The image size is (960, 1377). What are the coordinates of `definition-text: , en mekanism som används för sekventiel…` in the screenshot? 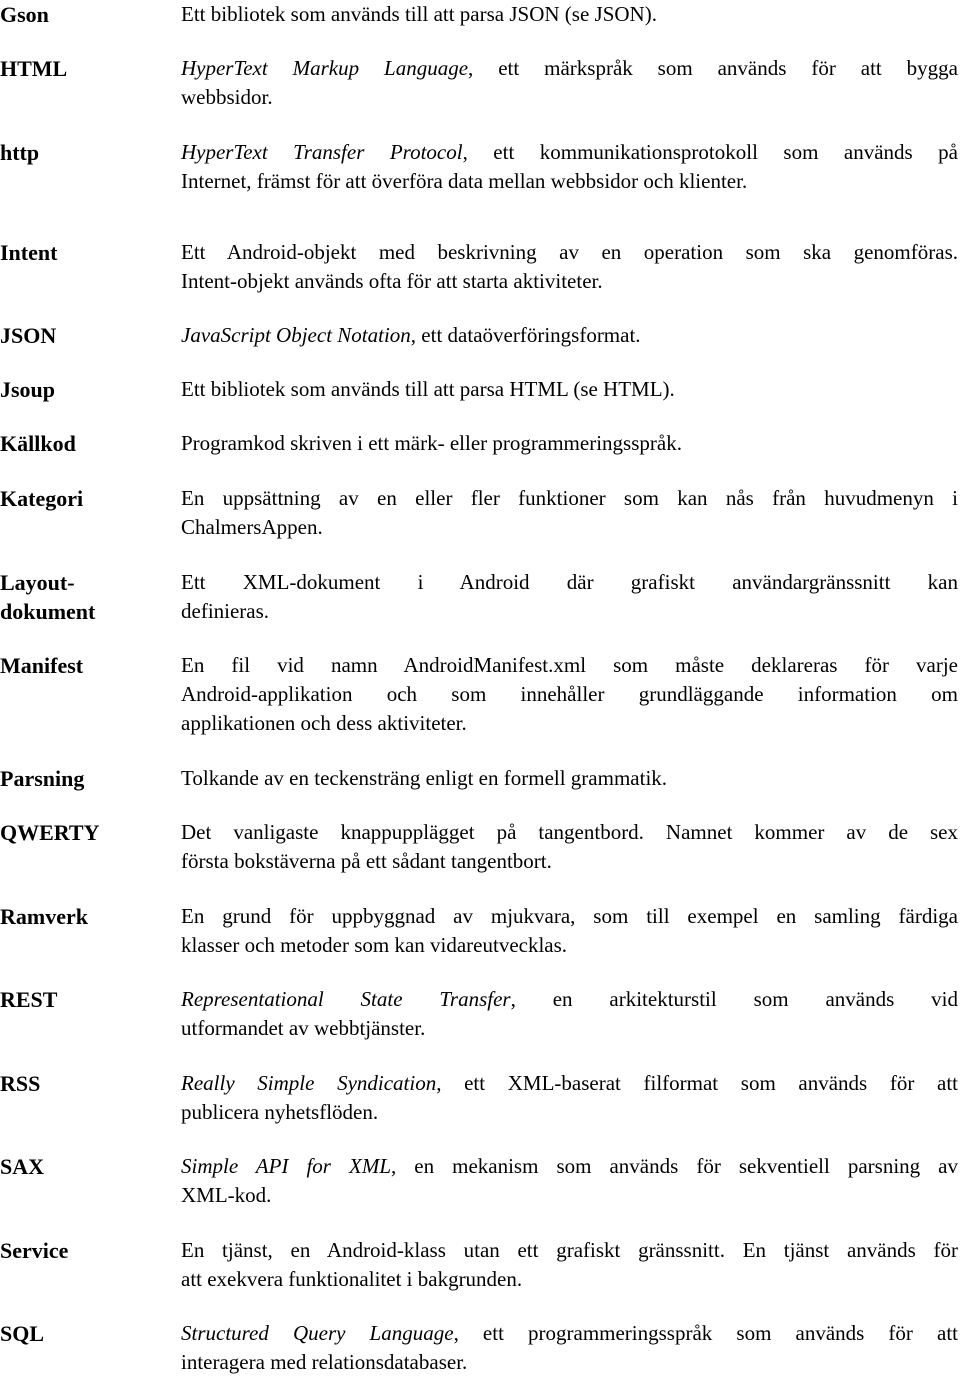 It's located at (674, 1165).